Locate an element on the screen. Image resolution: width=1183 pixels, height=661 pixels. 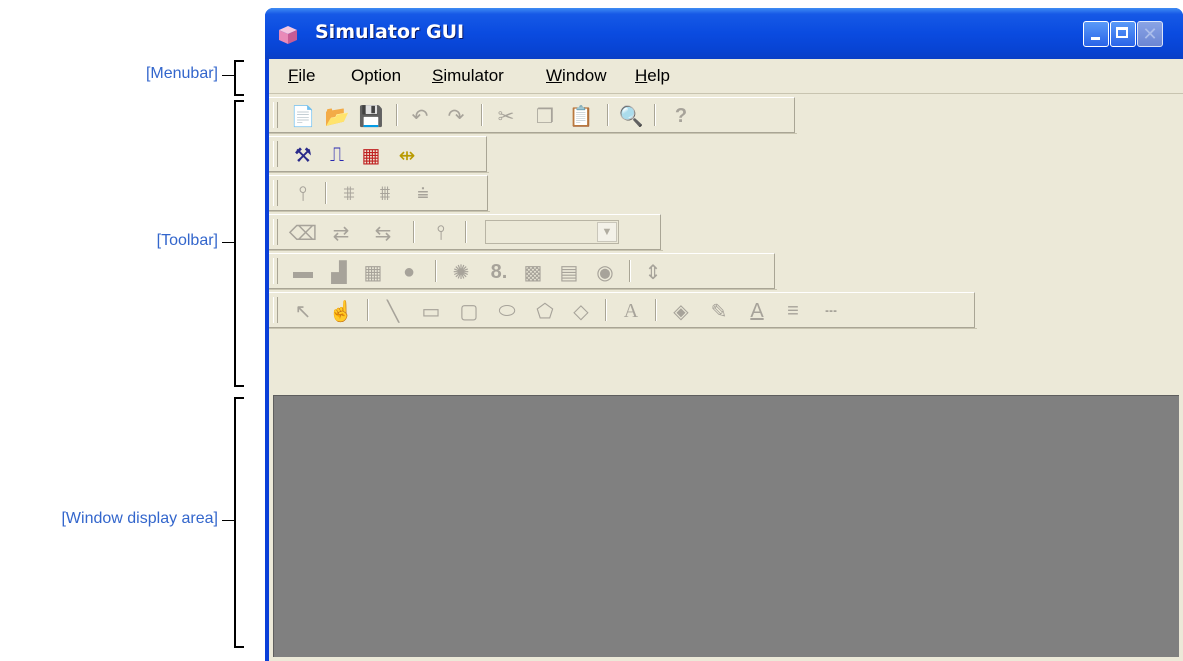
toolbar-row-drawing: ↖ ☝ ╲ ▭ ▢ ⬭ ⬠ ◇ A ◈ ✎ A ≡ ┄ is located at coordinates (623, 309).